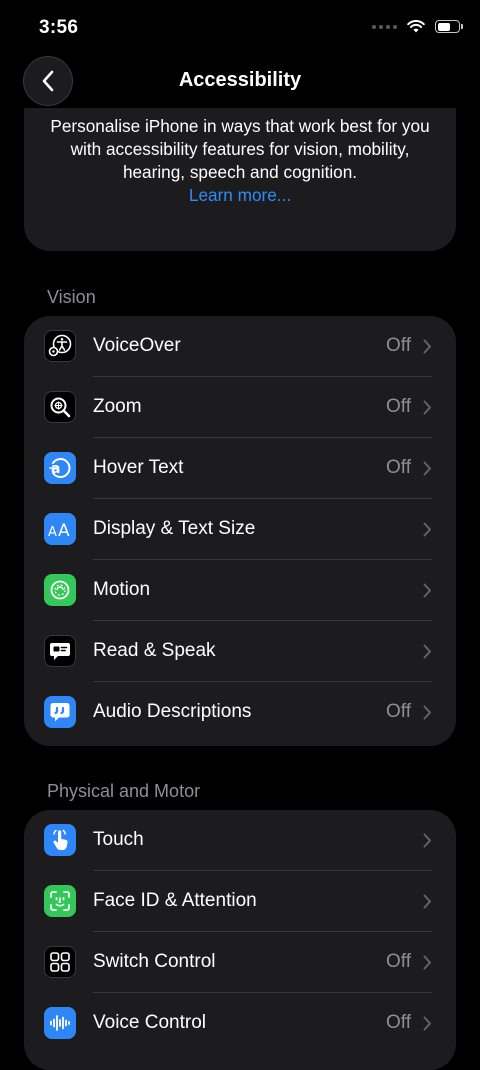  Describe the element at coordinates (240, 590) in the screenshot. I see `list-item-motion: Motion` at that location.